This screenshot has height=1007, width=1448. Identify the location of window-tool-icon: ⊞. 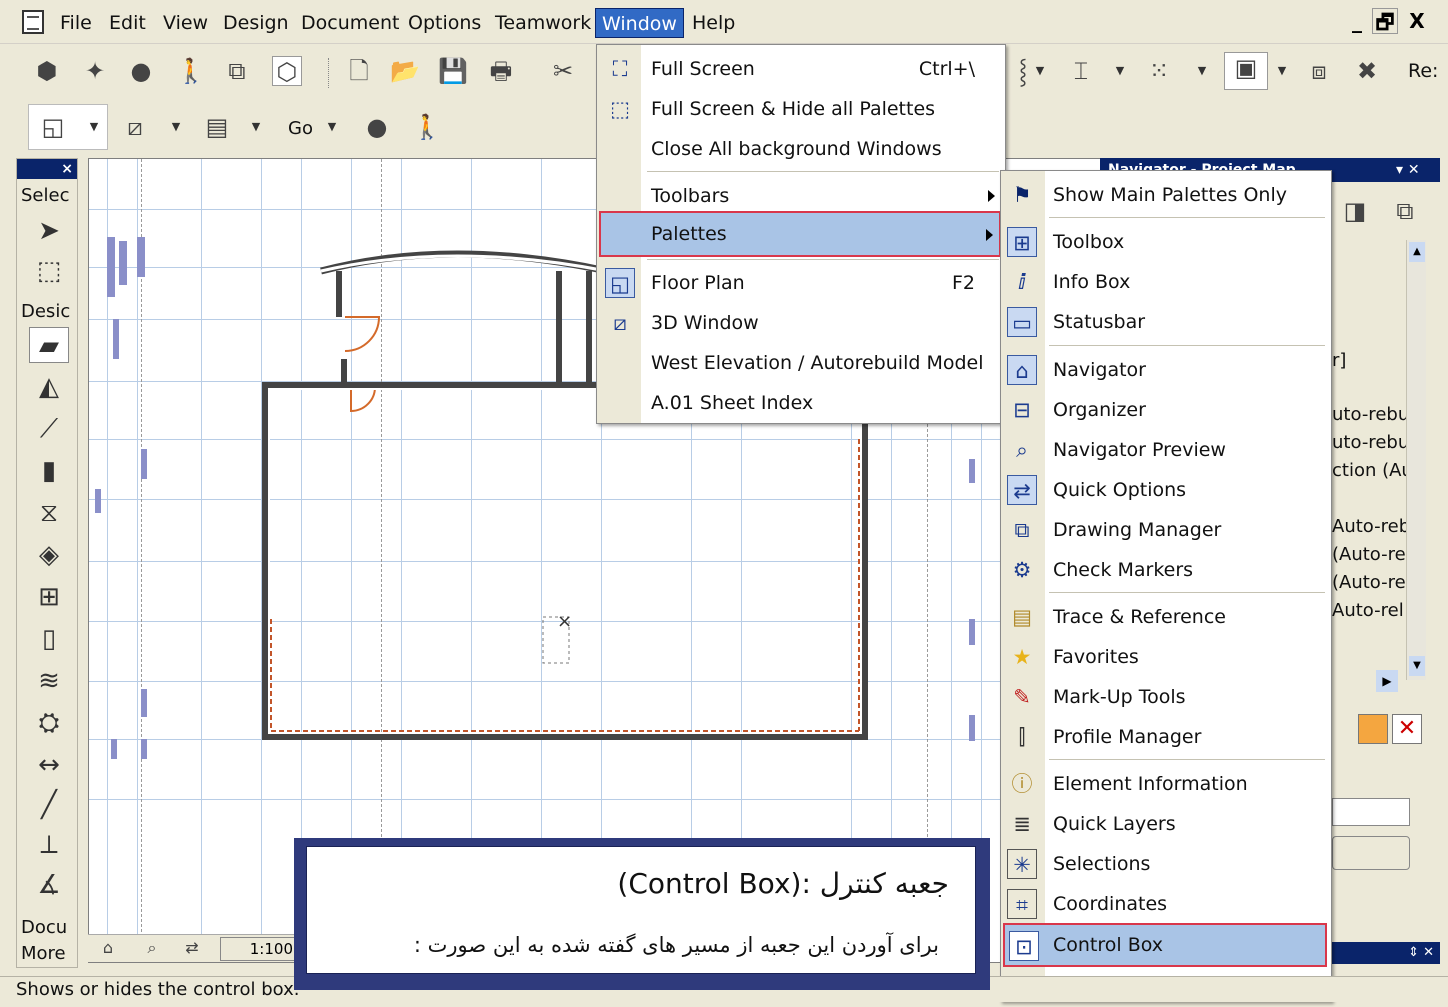
(49, 597).